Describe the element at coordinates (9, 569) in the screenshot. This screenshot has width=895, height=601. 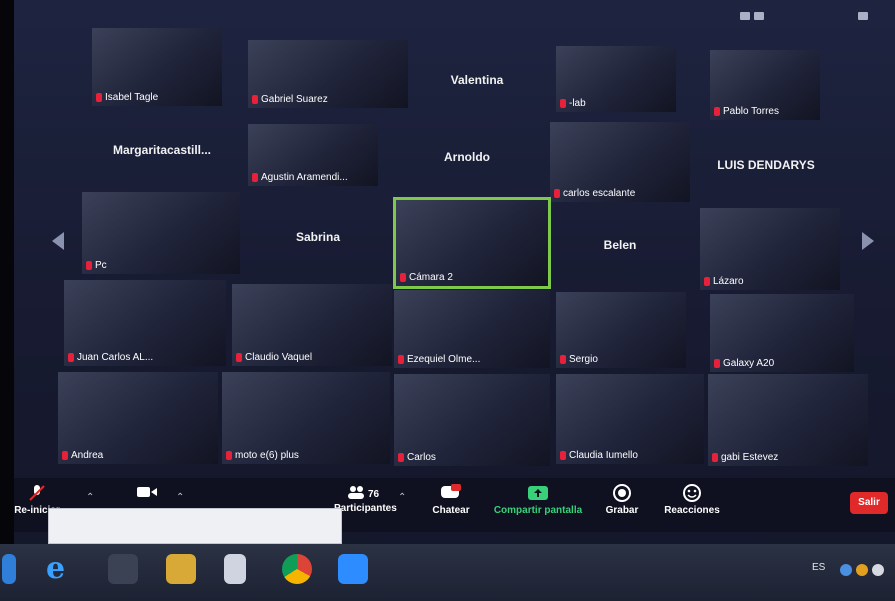
I see `start-button-icon` at that location.